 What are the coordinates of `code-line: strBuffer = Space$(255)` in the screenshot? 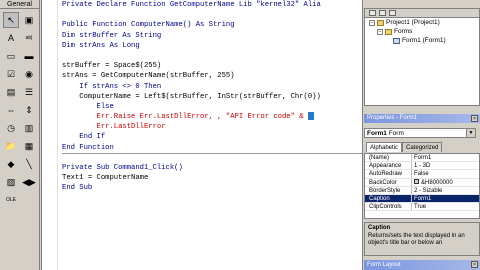 It's located at (212, 66).